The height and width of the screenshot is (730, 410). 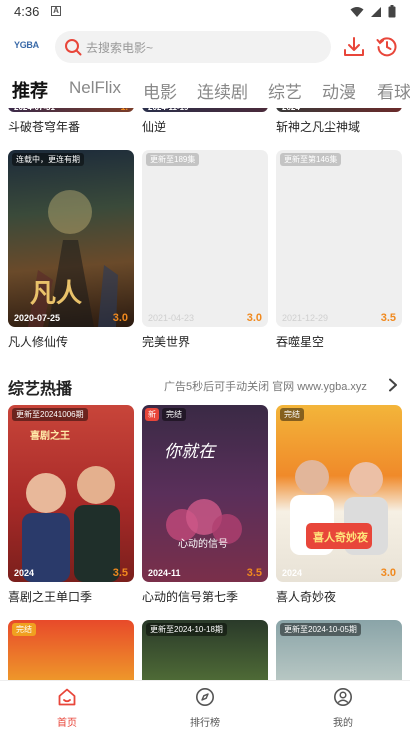 I want to click on nav-profile: 我的, so click(x=343, y=708).